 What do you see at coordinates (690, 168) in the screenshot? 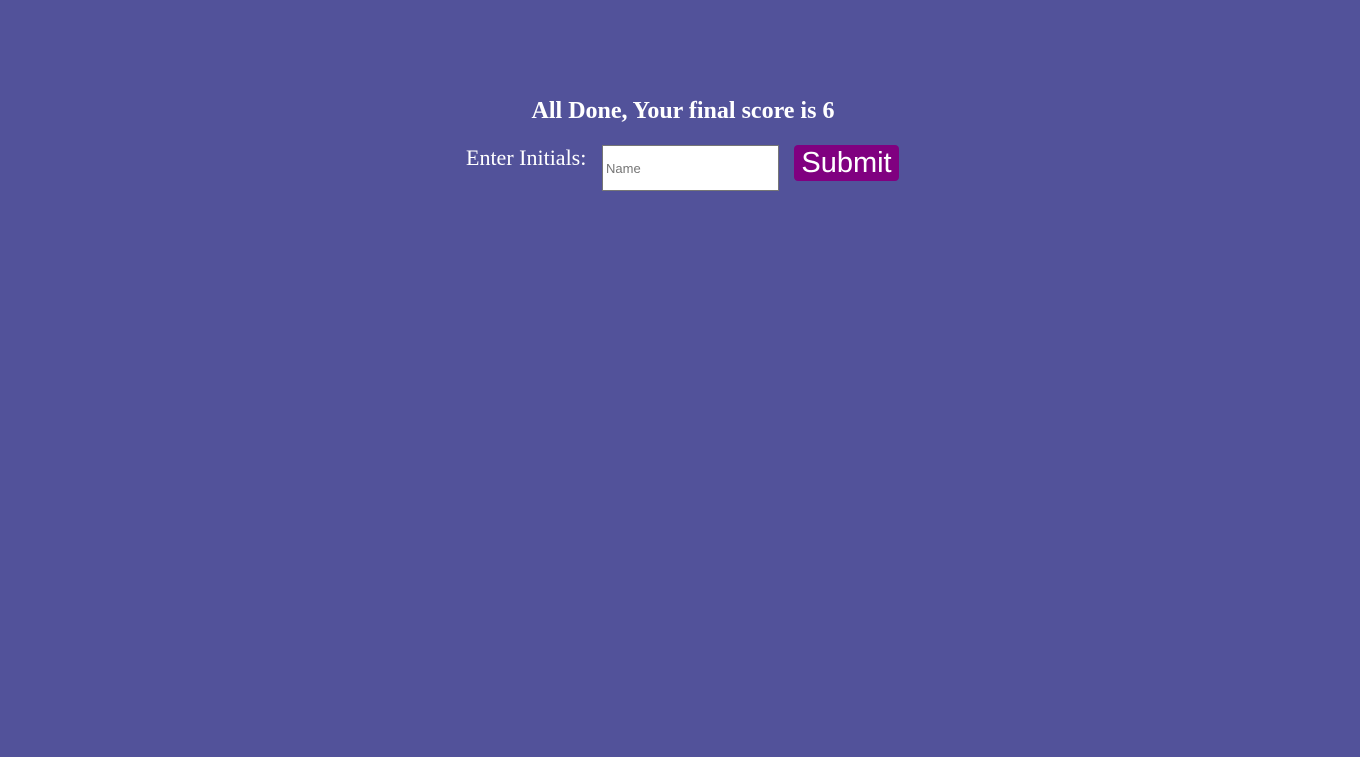
I see `initials-input` at bounding box center [690, 168].